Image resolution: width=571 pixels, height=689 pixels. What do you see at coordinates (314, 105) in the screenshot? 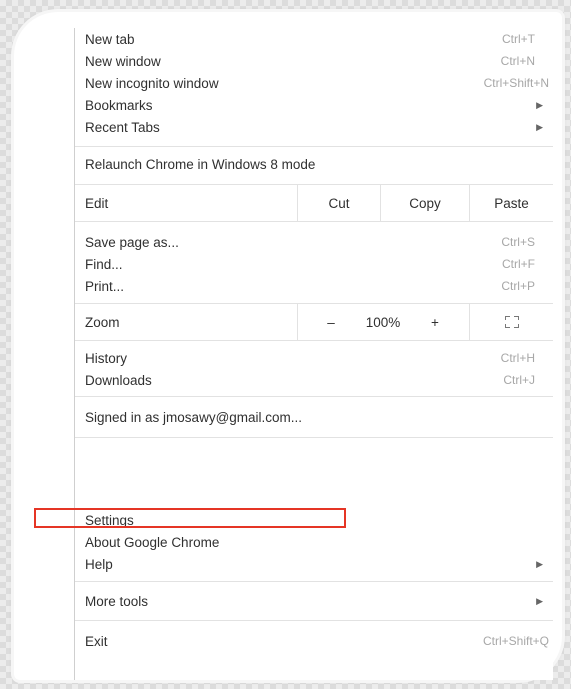
I see `menu-item-bookmarks: Bookmarks ▶` at bounding box center [314, 105].